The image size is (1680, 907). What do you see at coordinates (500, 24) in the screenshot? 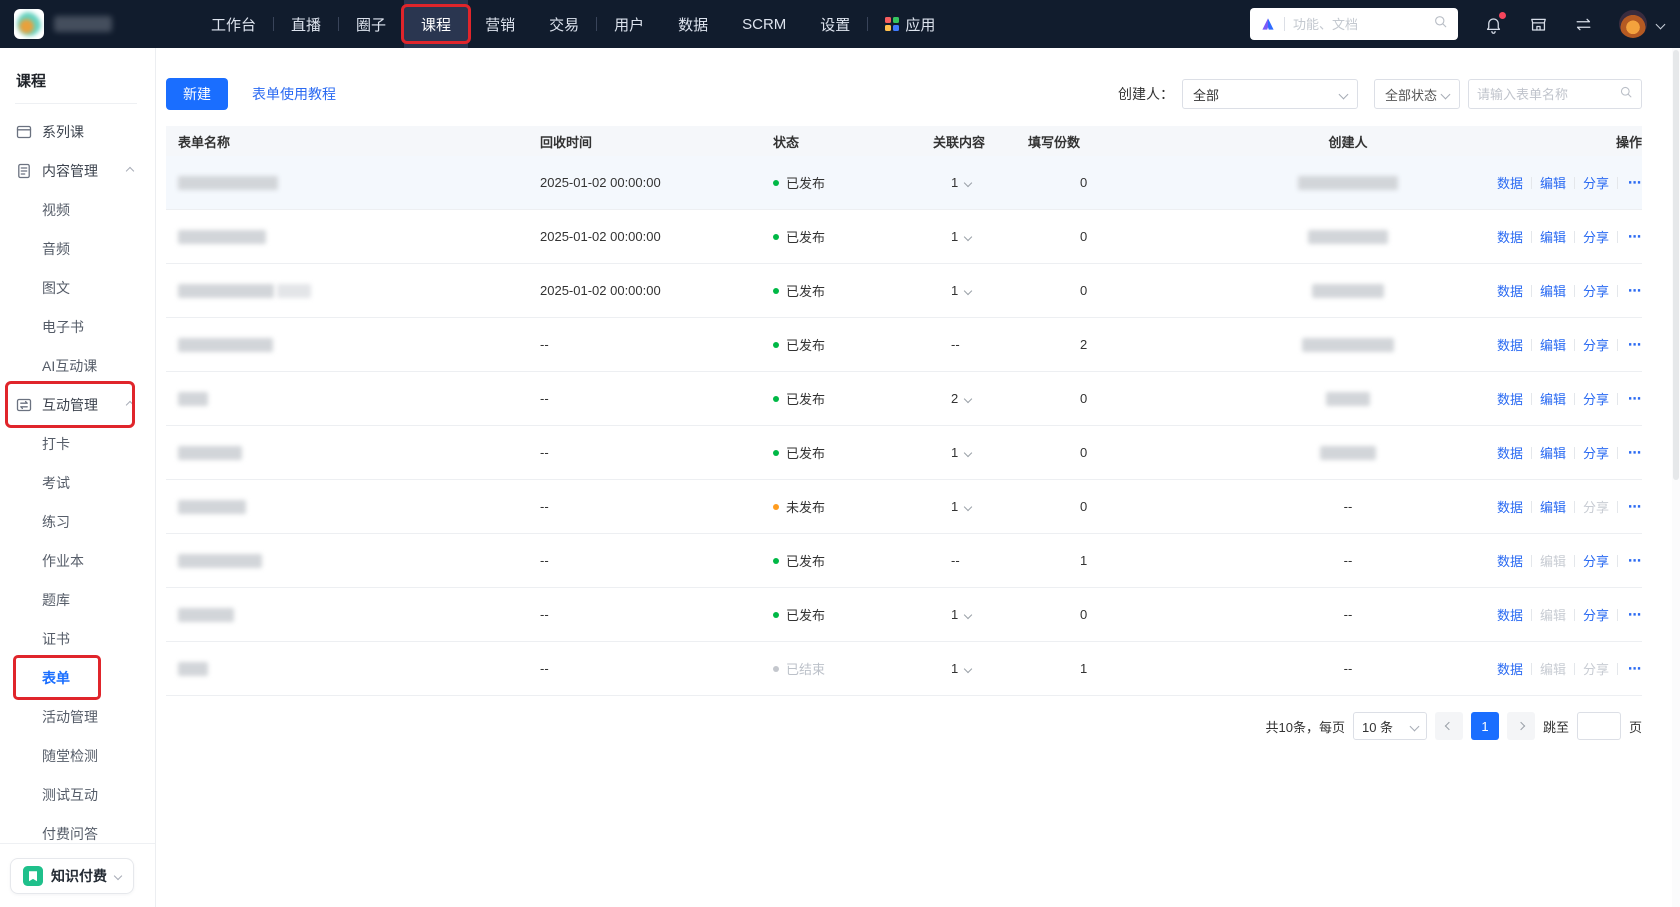
I see `nav-item-5: 营销` at bounding box center [500, 24].